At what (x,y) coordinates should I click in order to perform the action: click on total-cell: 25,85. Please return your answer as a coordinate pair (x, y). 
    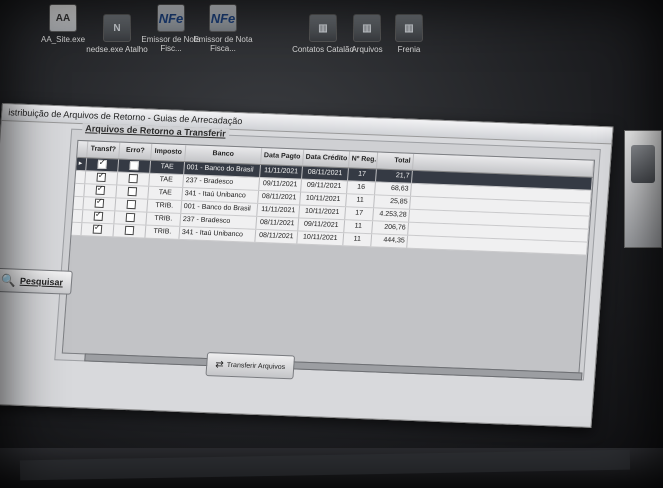
    Looking at the image, I should click on (392, 202).